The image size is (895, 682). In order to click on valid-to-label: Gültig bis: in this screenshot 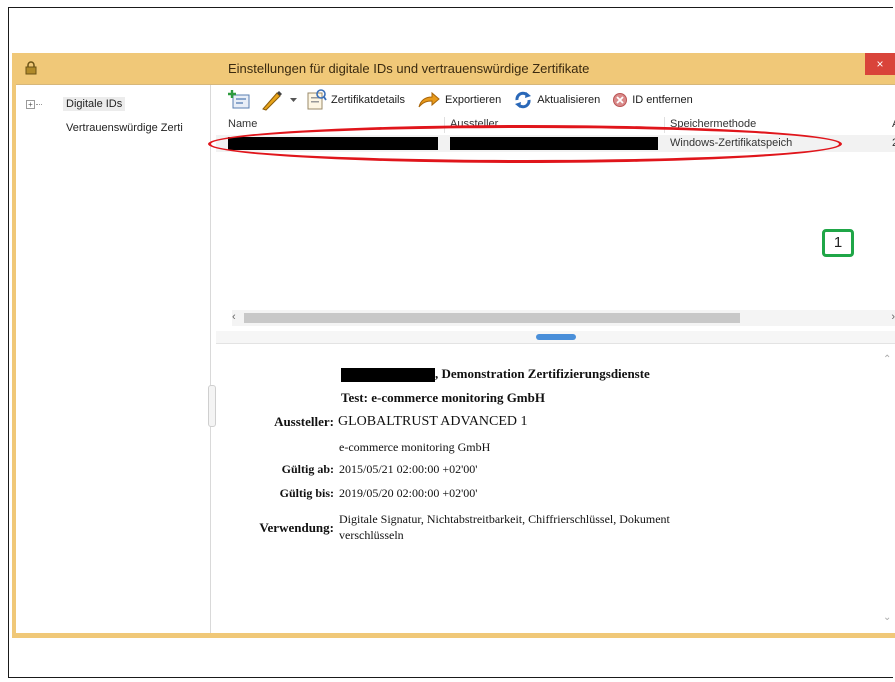, I will do `click(306, 493)`.